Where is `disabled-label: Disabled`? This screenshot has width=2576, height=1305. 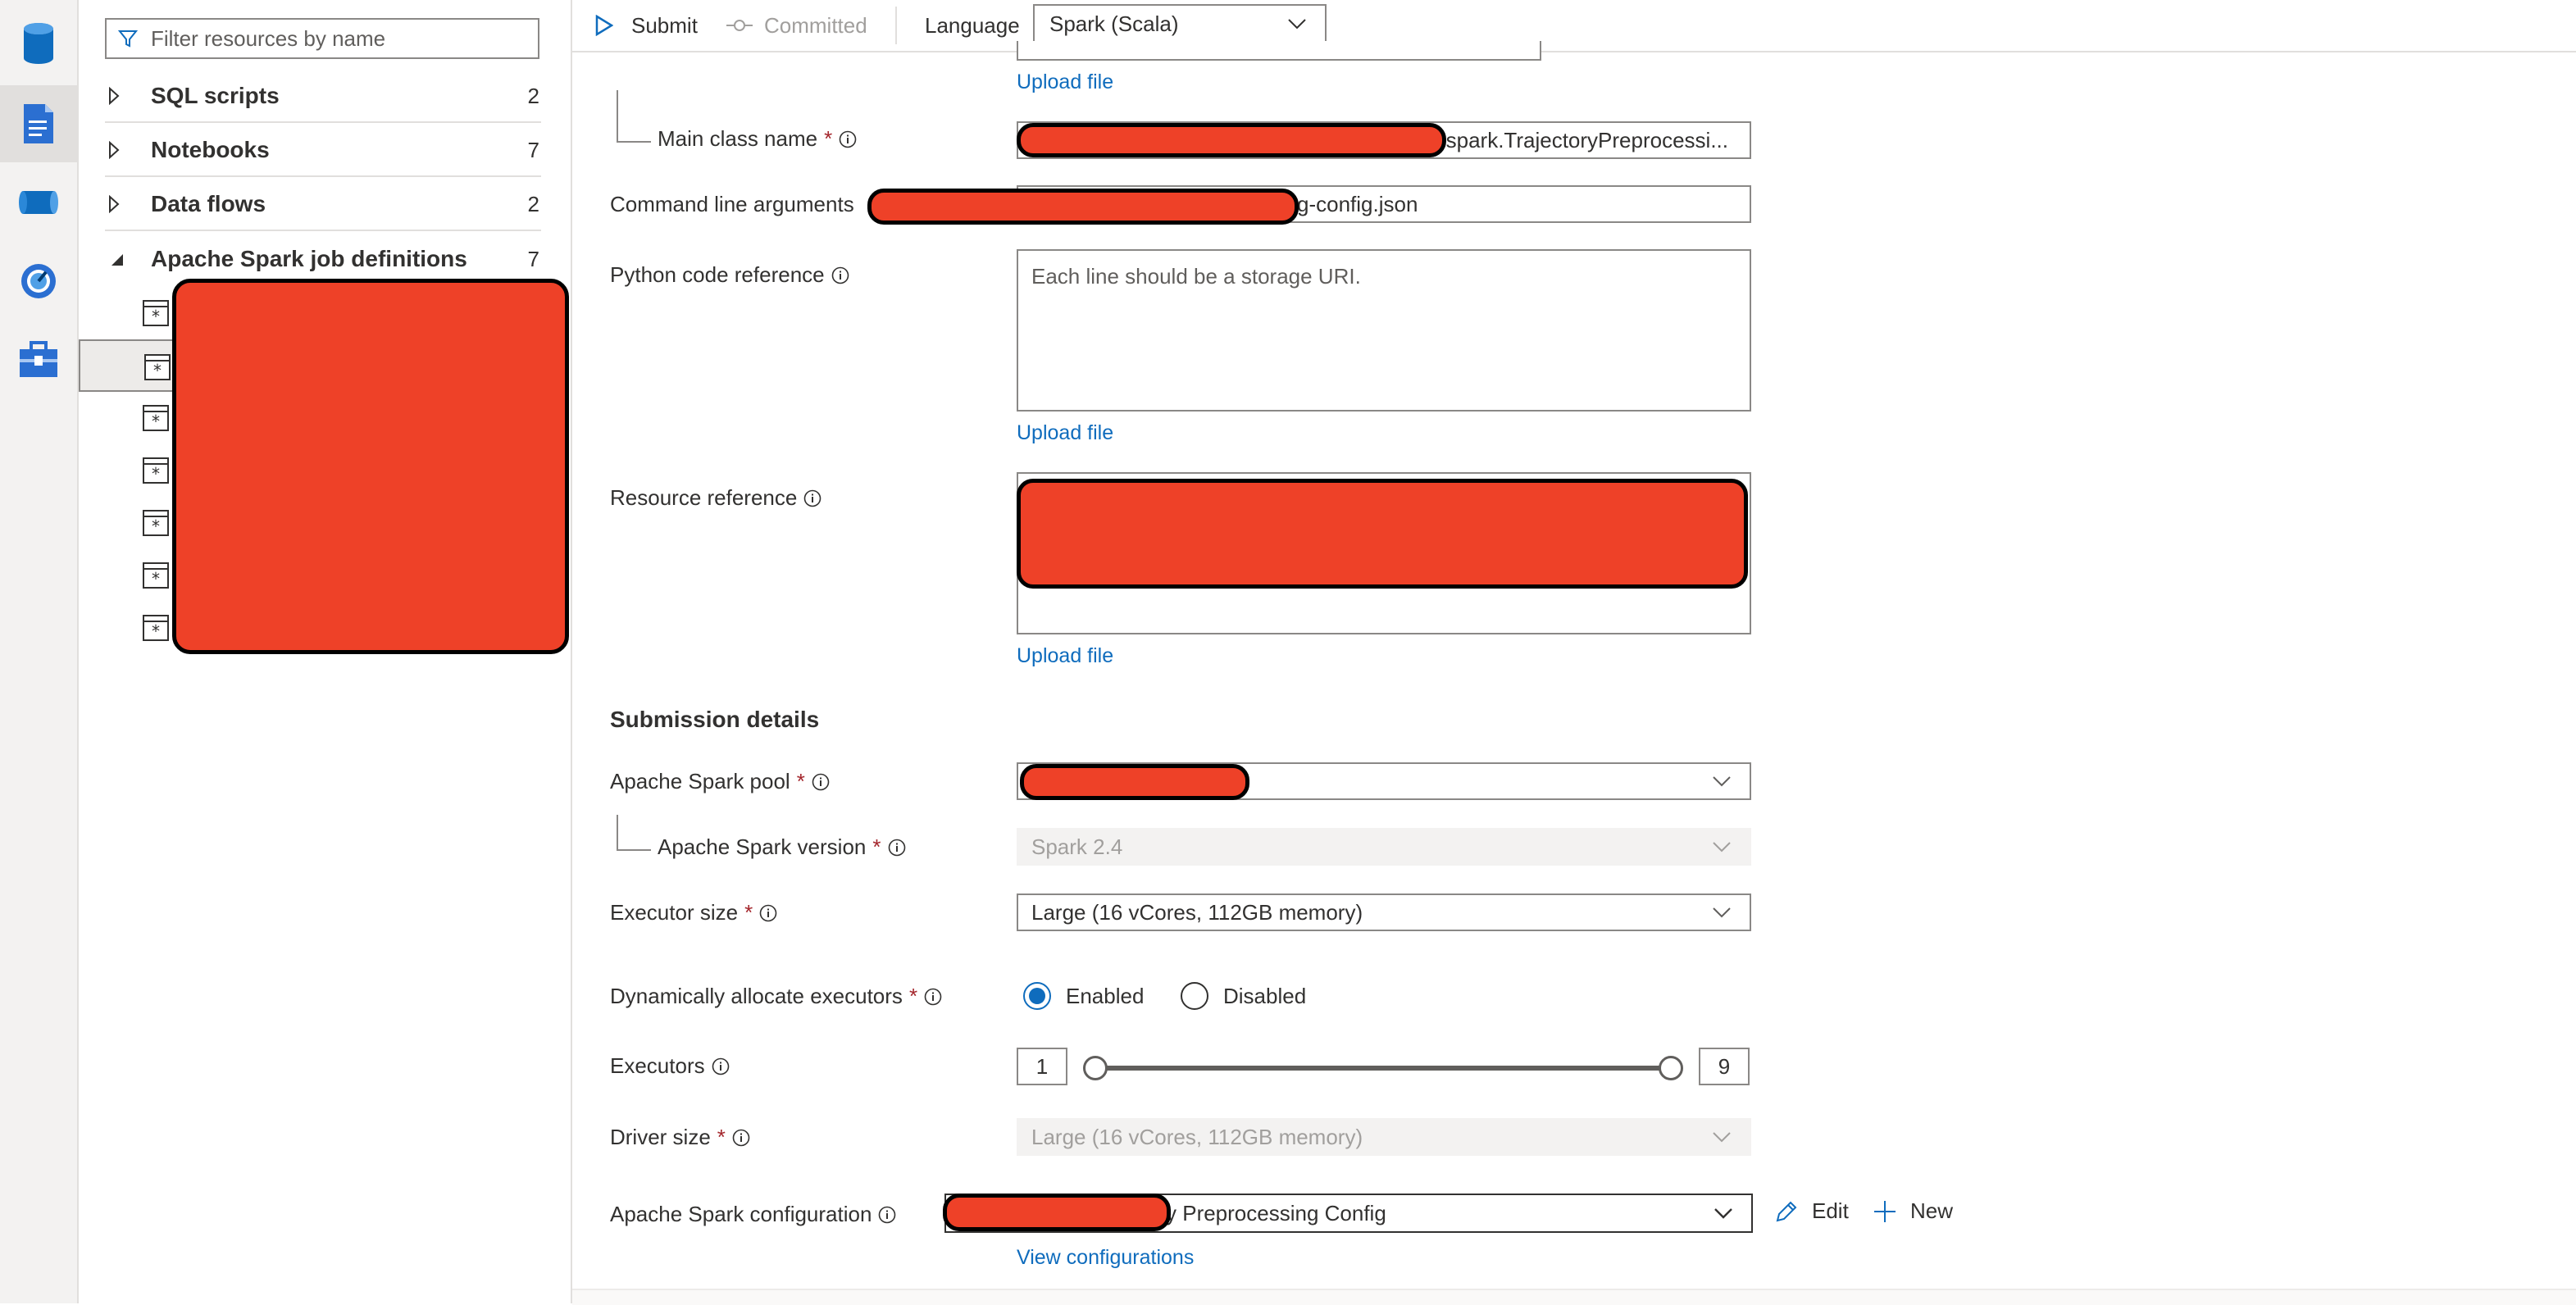
disabled-label: Disabled is located at coordinates (1265, 995).